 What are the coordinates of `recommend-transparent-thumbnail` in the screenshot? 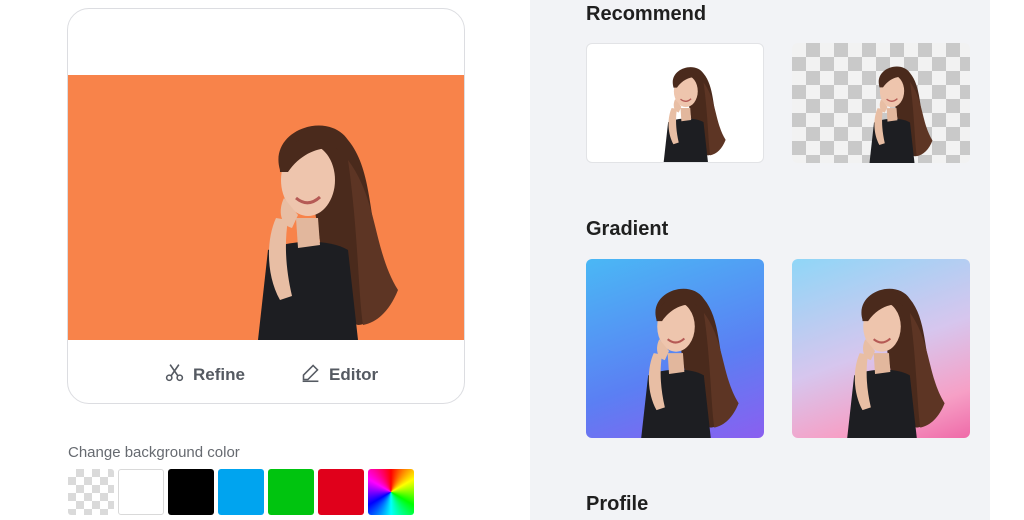 It's located at (881, 103).